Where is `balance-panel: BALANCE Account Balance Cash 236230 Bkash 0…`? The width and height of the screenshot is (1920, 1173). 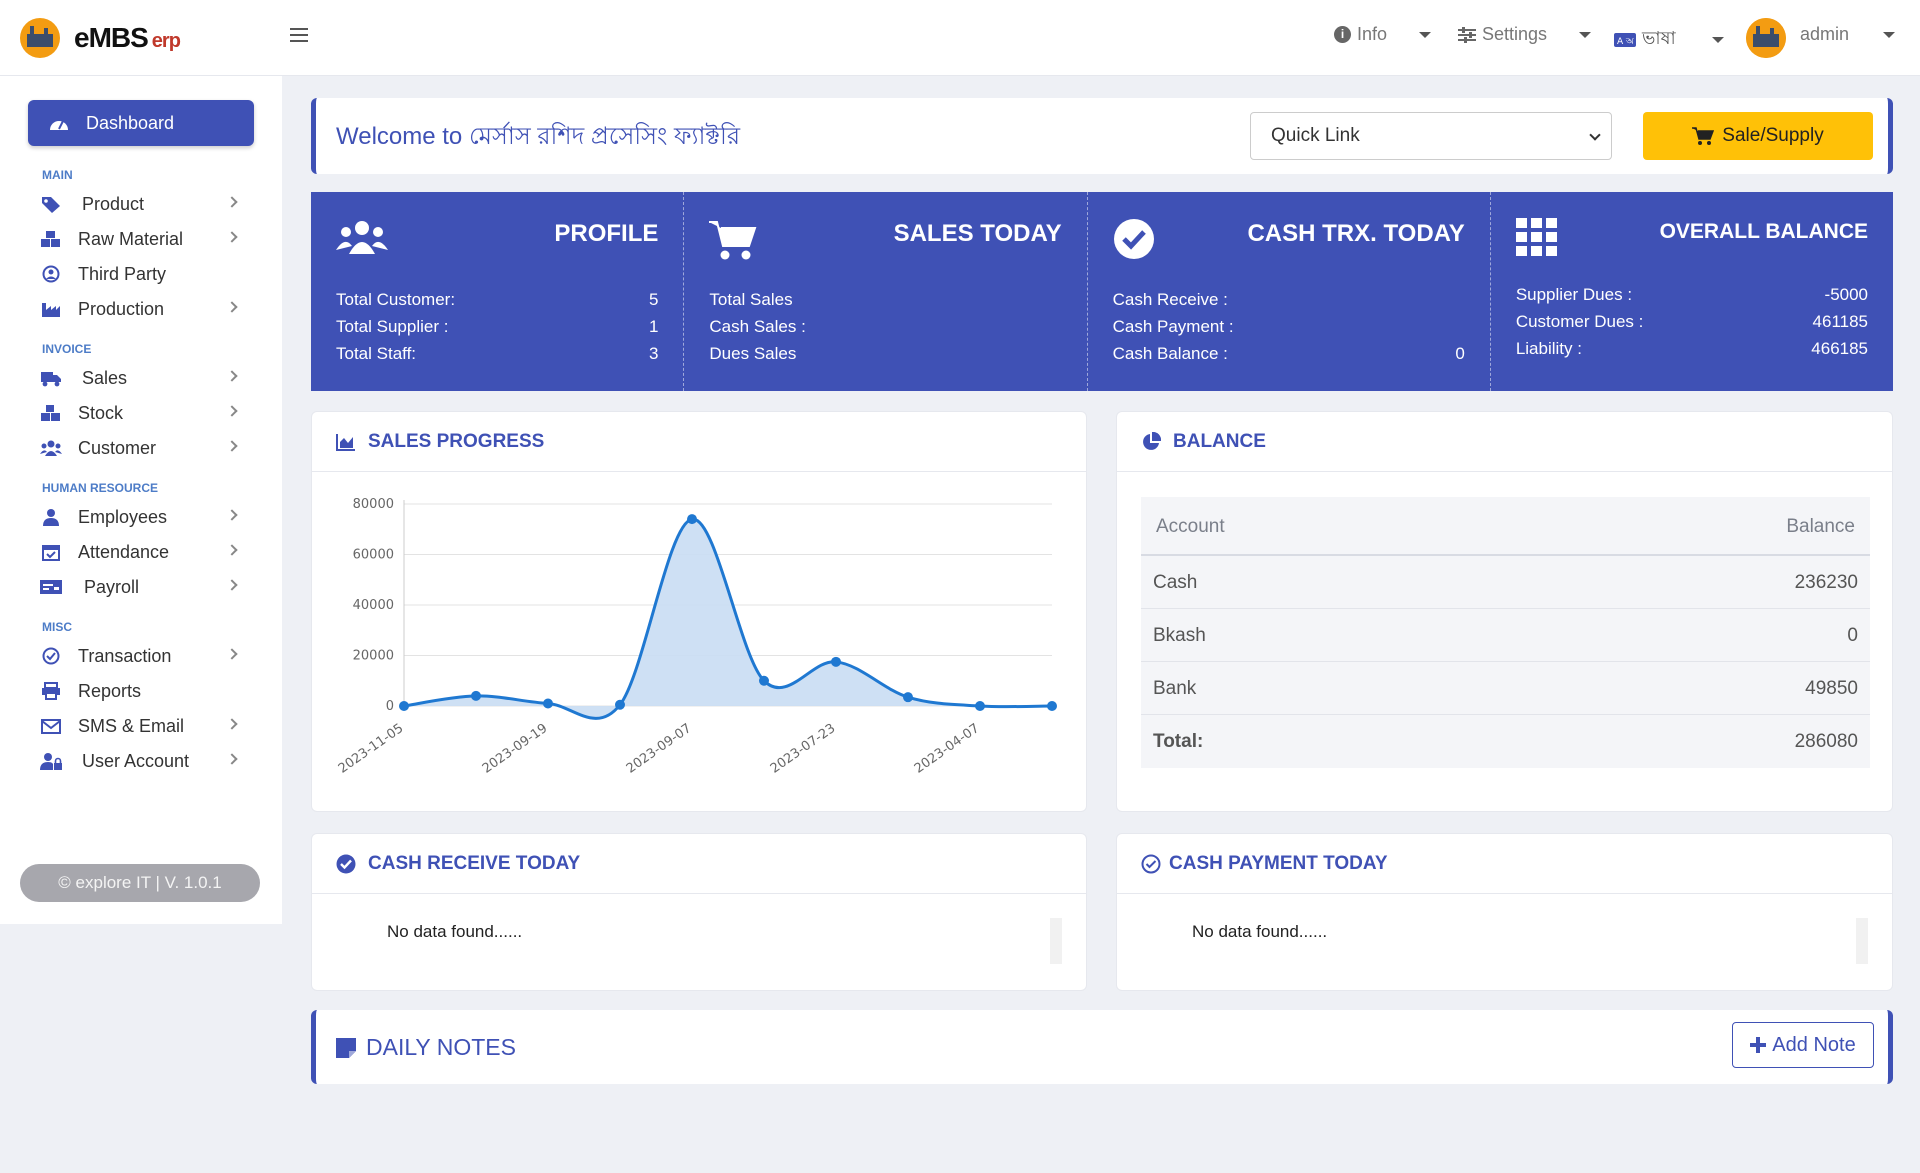
balance-panel: BALANCE Account Balance Cash 236230 Bkash 0… is located at coordinates (1504, 611).